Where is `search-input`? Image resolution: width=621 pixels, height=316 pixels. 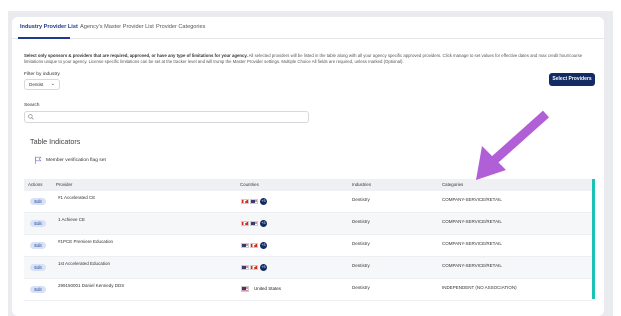 search-input is located at coordinates (166, 117).